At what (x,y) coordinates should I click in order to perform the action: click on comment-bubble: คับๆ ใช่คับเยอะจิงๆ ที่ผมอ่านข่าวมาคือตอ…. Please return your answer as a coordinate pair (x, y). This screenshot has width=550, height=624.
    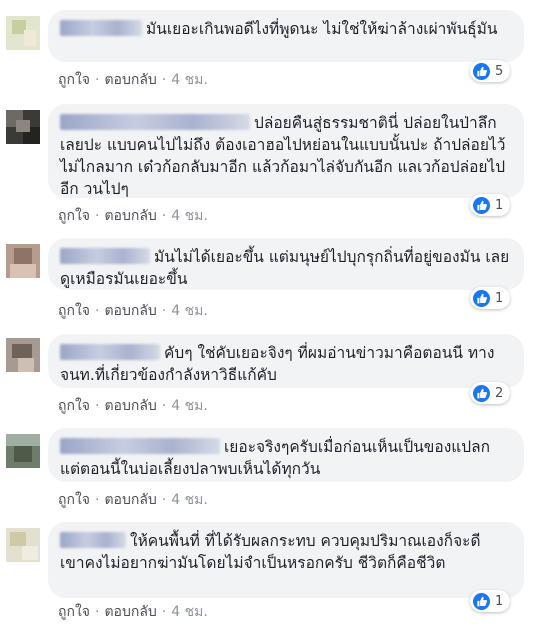
    Looking at the image, I should click on (286, 361).